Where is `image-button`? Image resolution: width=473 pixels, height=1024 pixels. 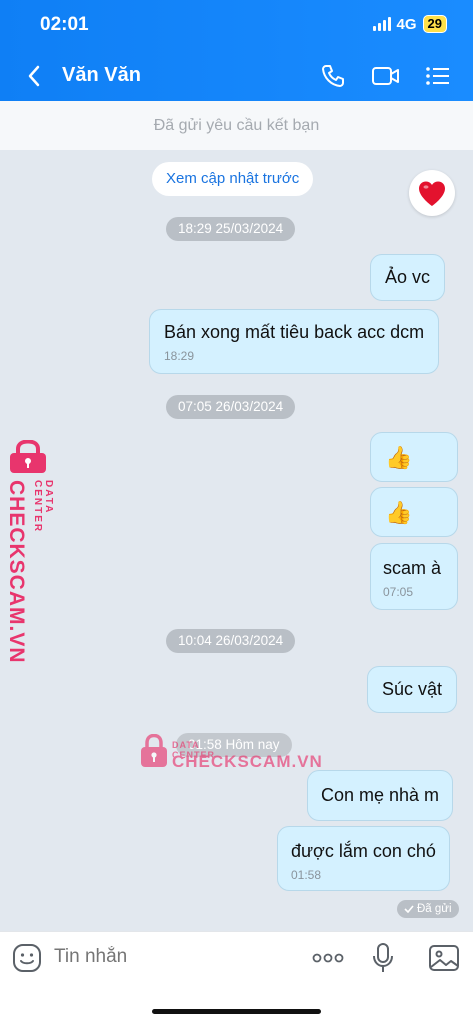
image-button is located at coordinates (444, 960).